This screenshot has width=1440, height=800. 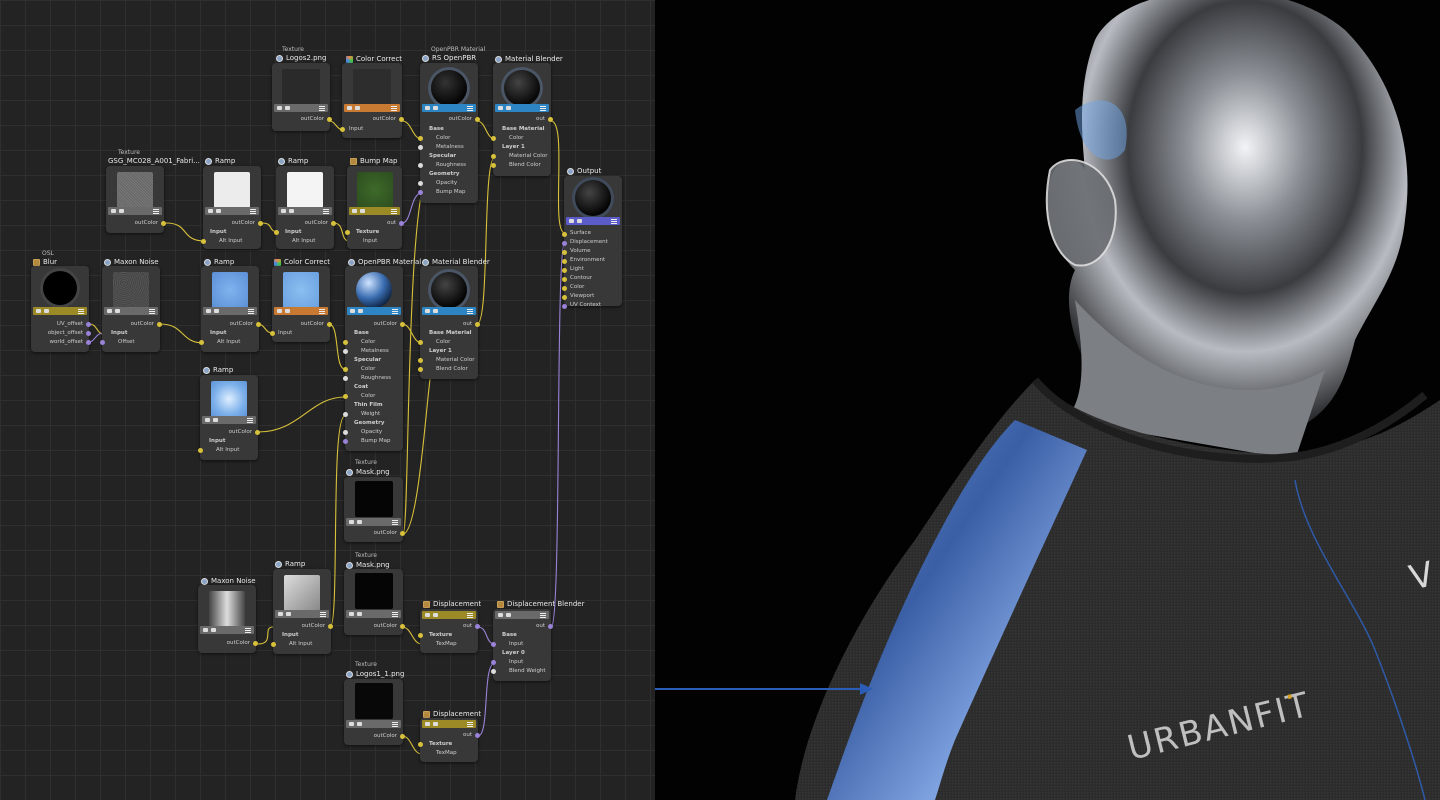 What do you see at coordinates (285, 333) in the screenshot?
I see `port-in-input: Input` at bounding box center [285, 333].